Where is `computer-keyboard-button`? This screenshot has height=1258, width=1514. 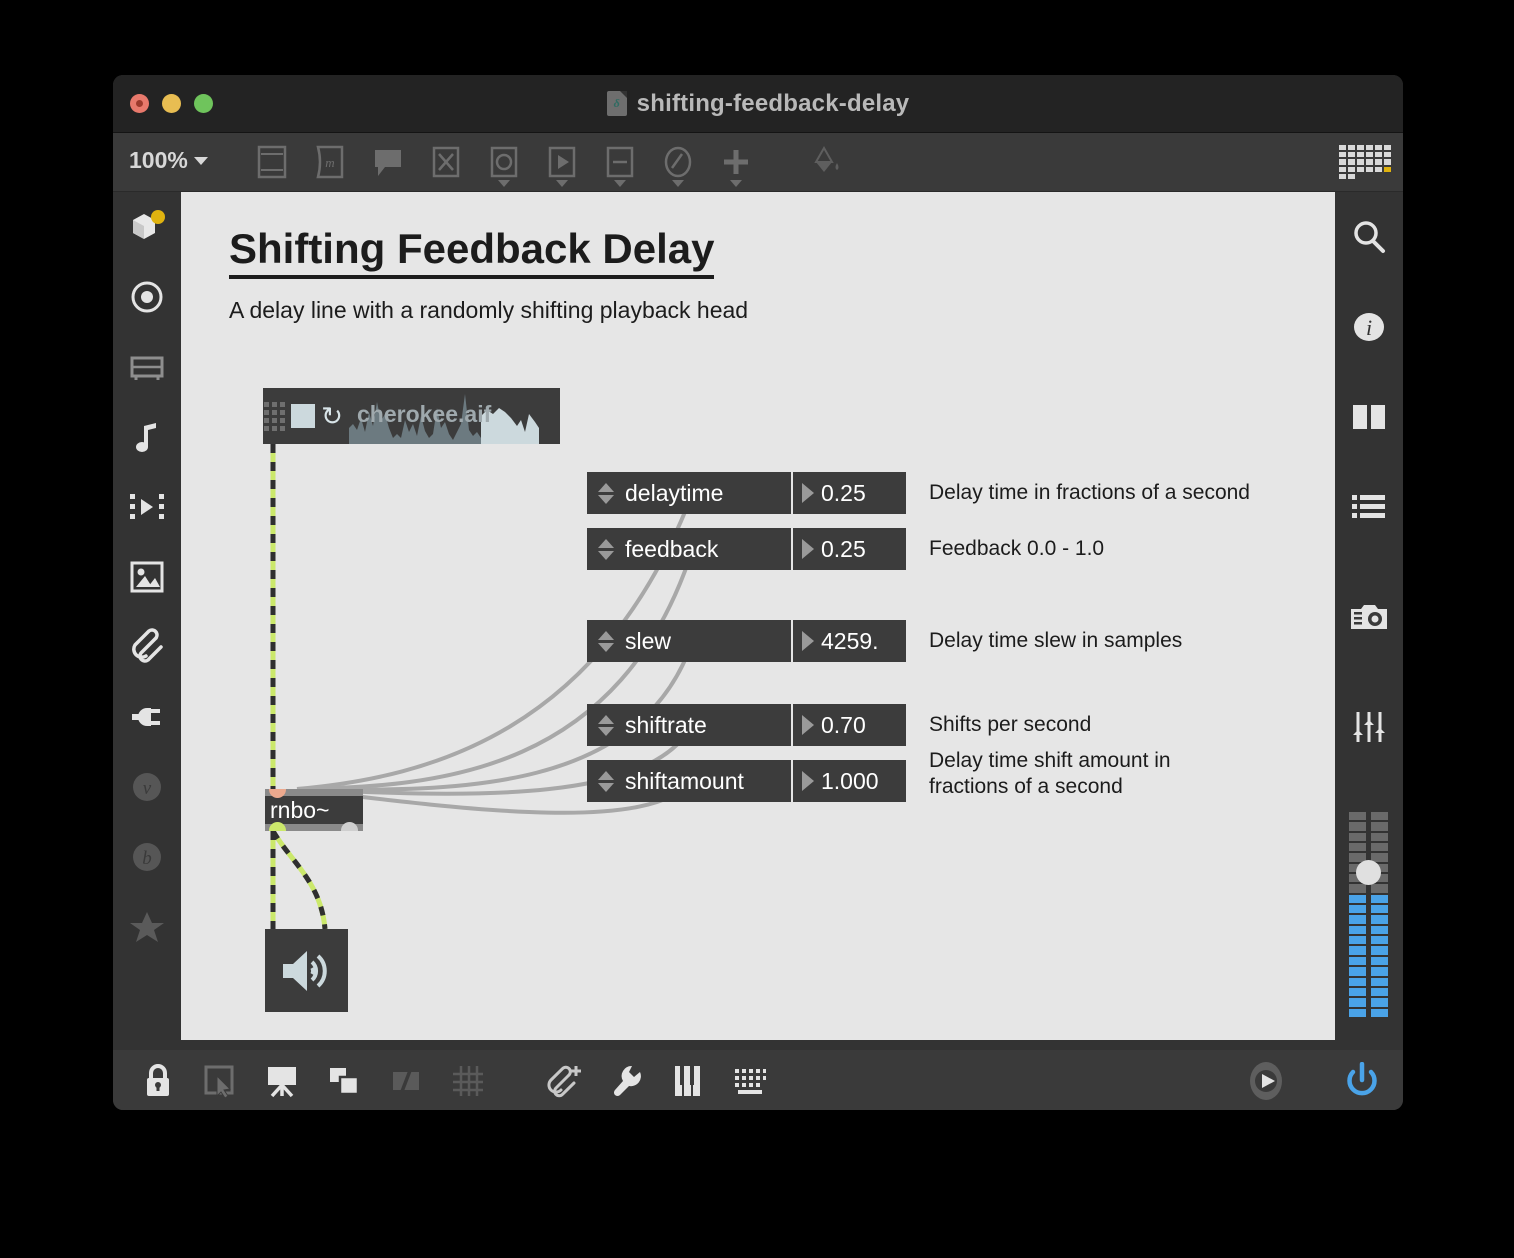 computer-keyboard-button is located at coordinates (750, 1080).